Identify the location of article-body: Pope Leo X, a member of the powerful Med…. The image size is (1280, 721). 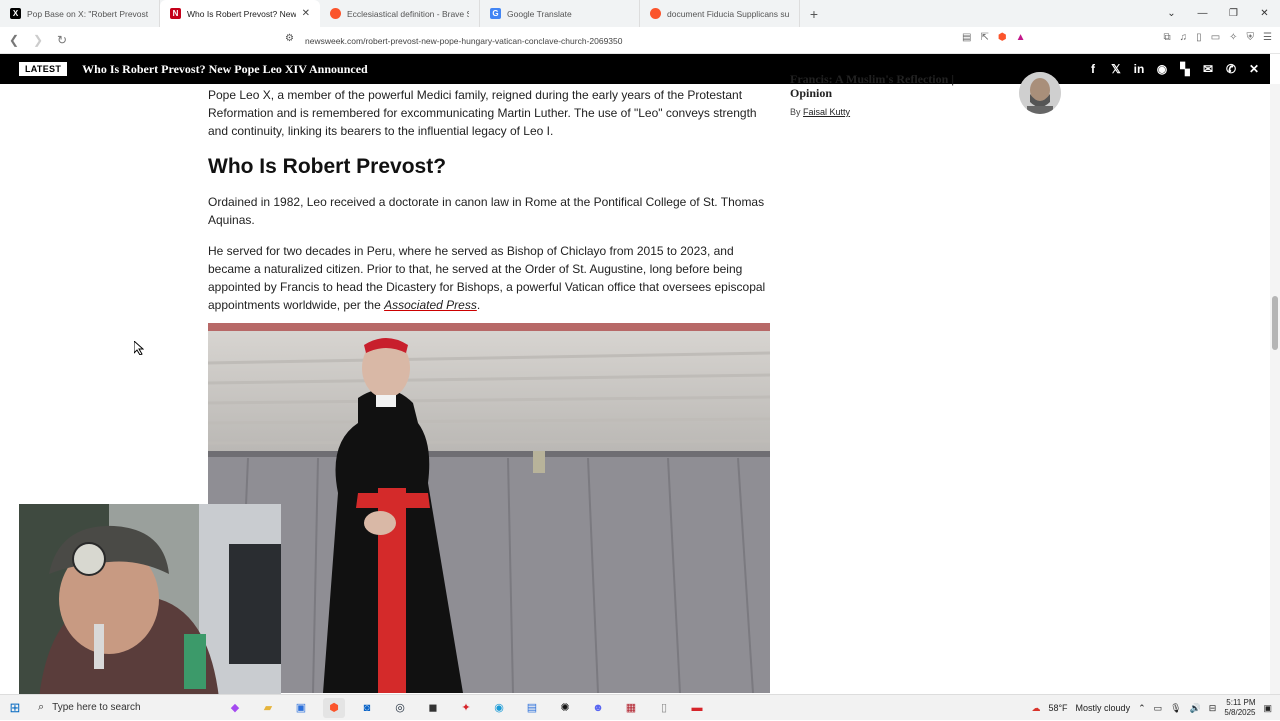
(489, 205).